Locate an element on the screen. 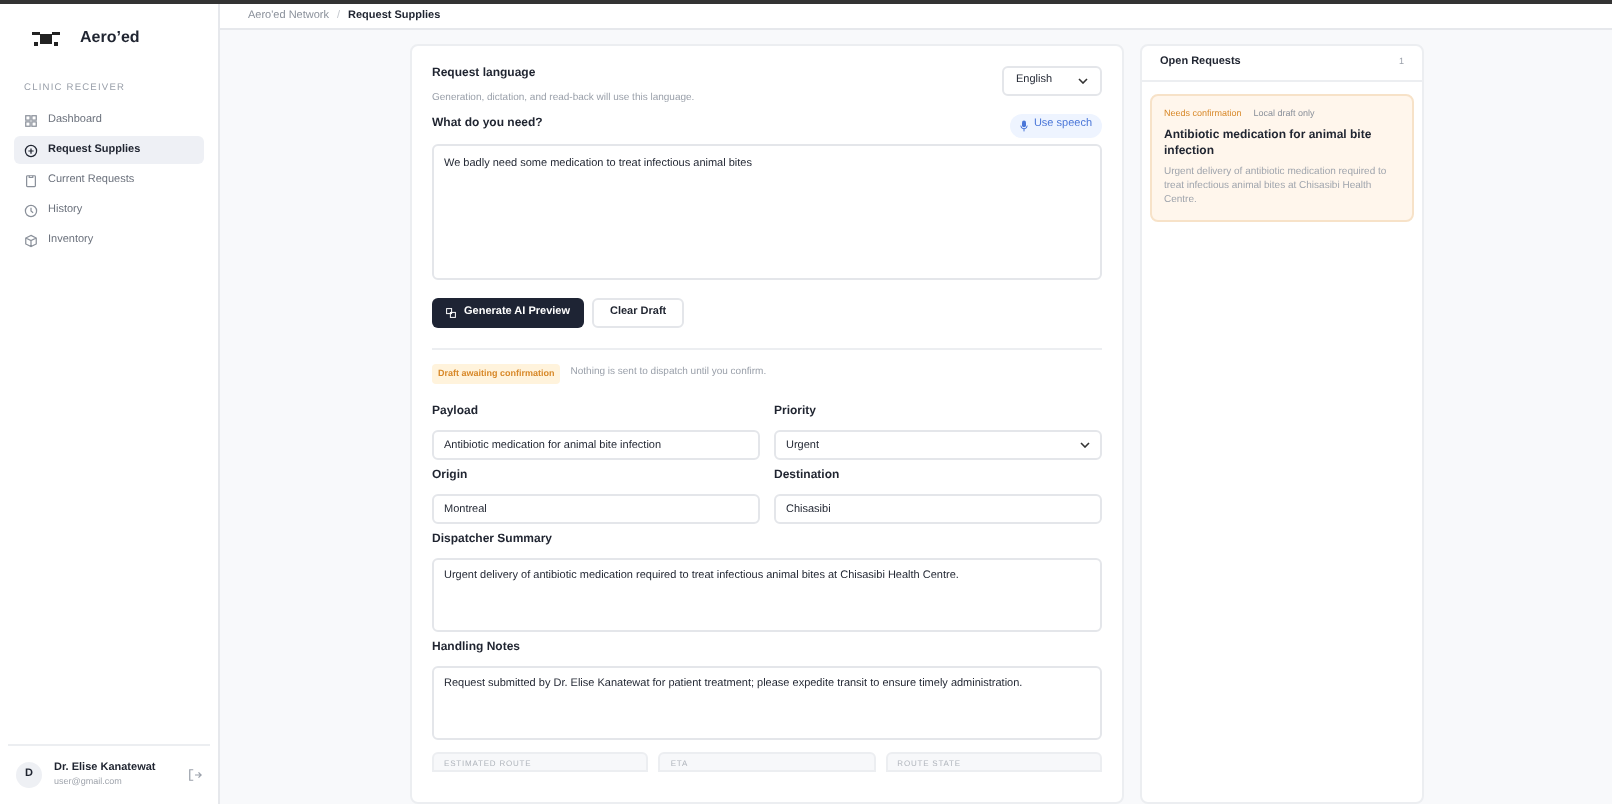 The image size is (1612, 804). drone-icon is located at coordinates (46, 38).